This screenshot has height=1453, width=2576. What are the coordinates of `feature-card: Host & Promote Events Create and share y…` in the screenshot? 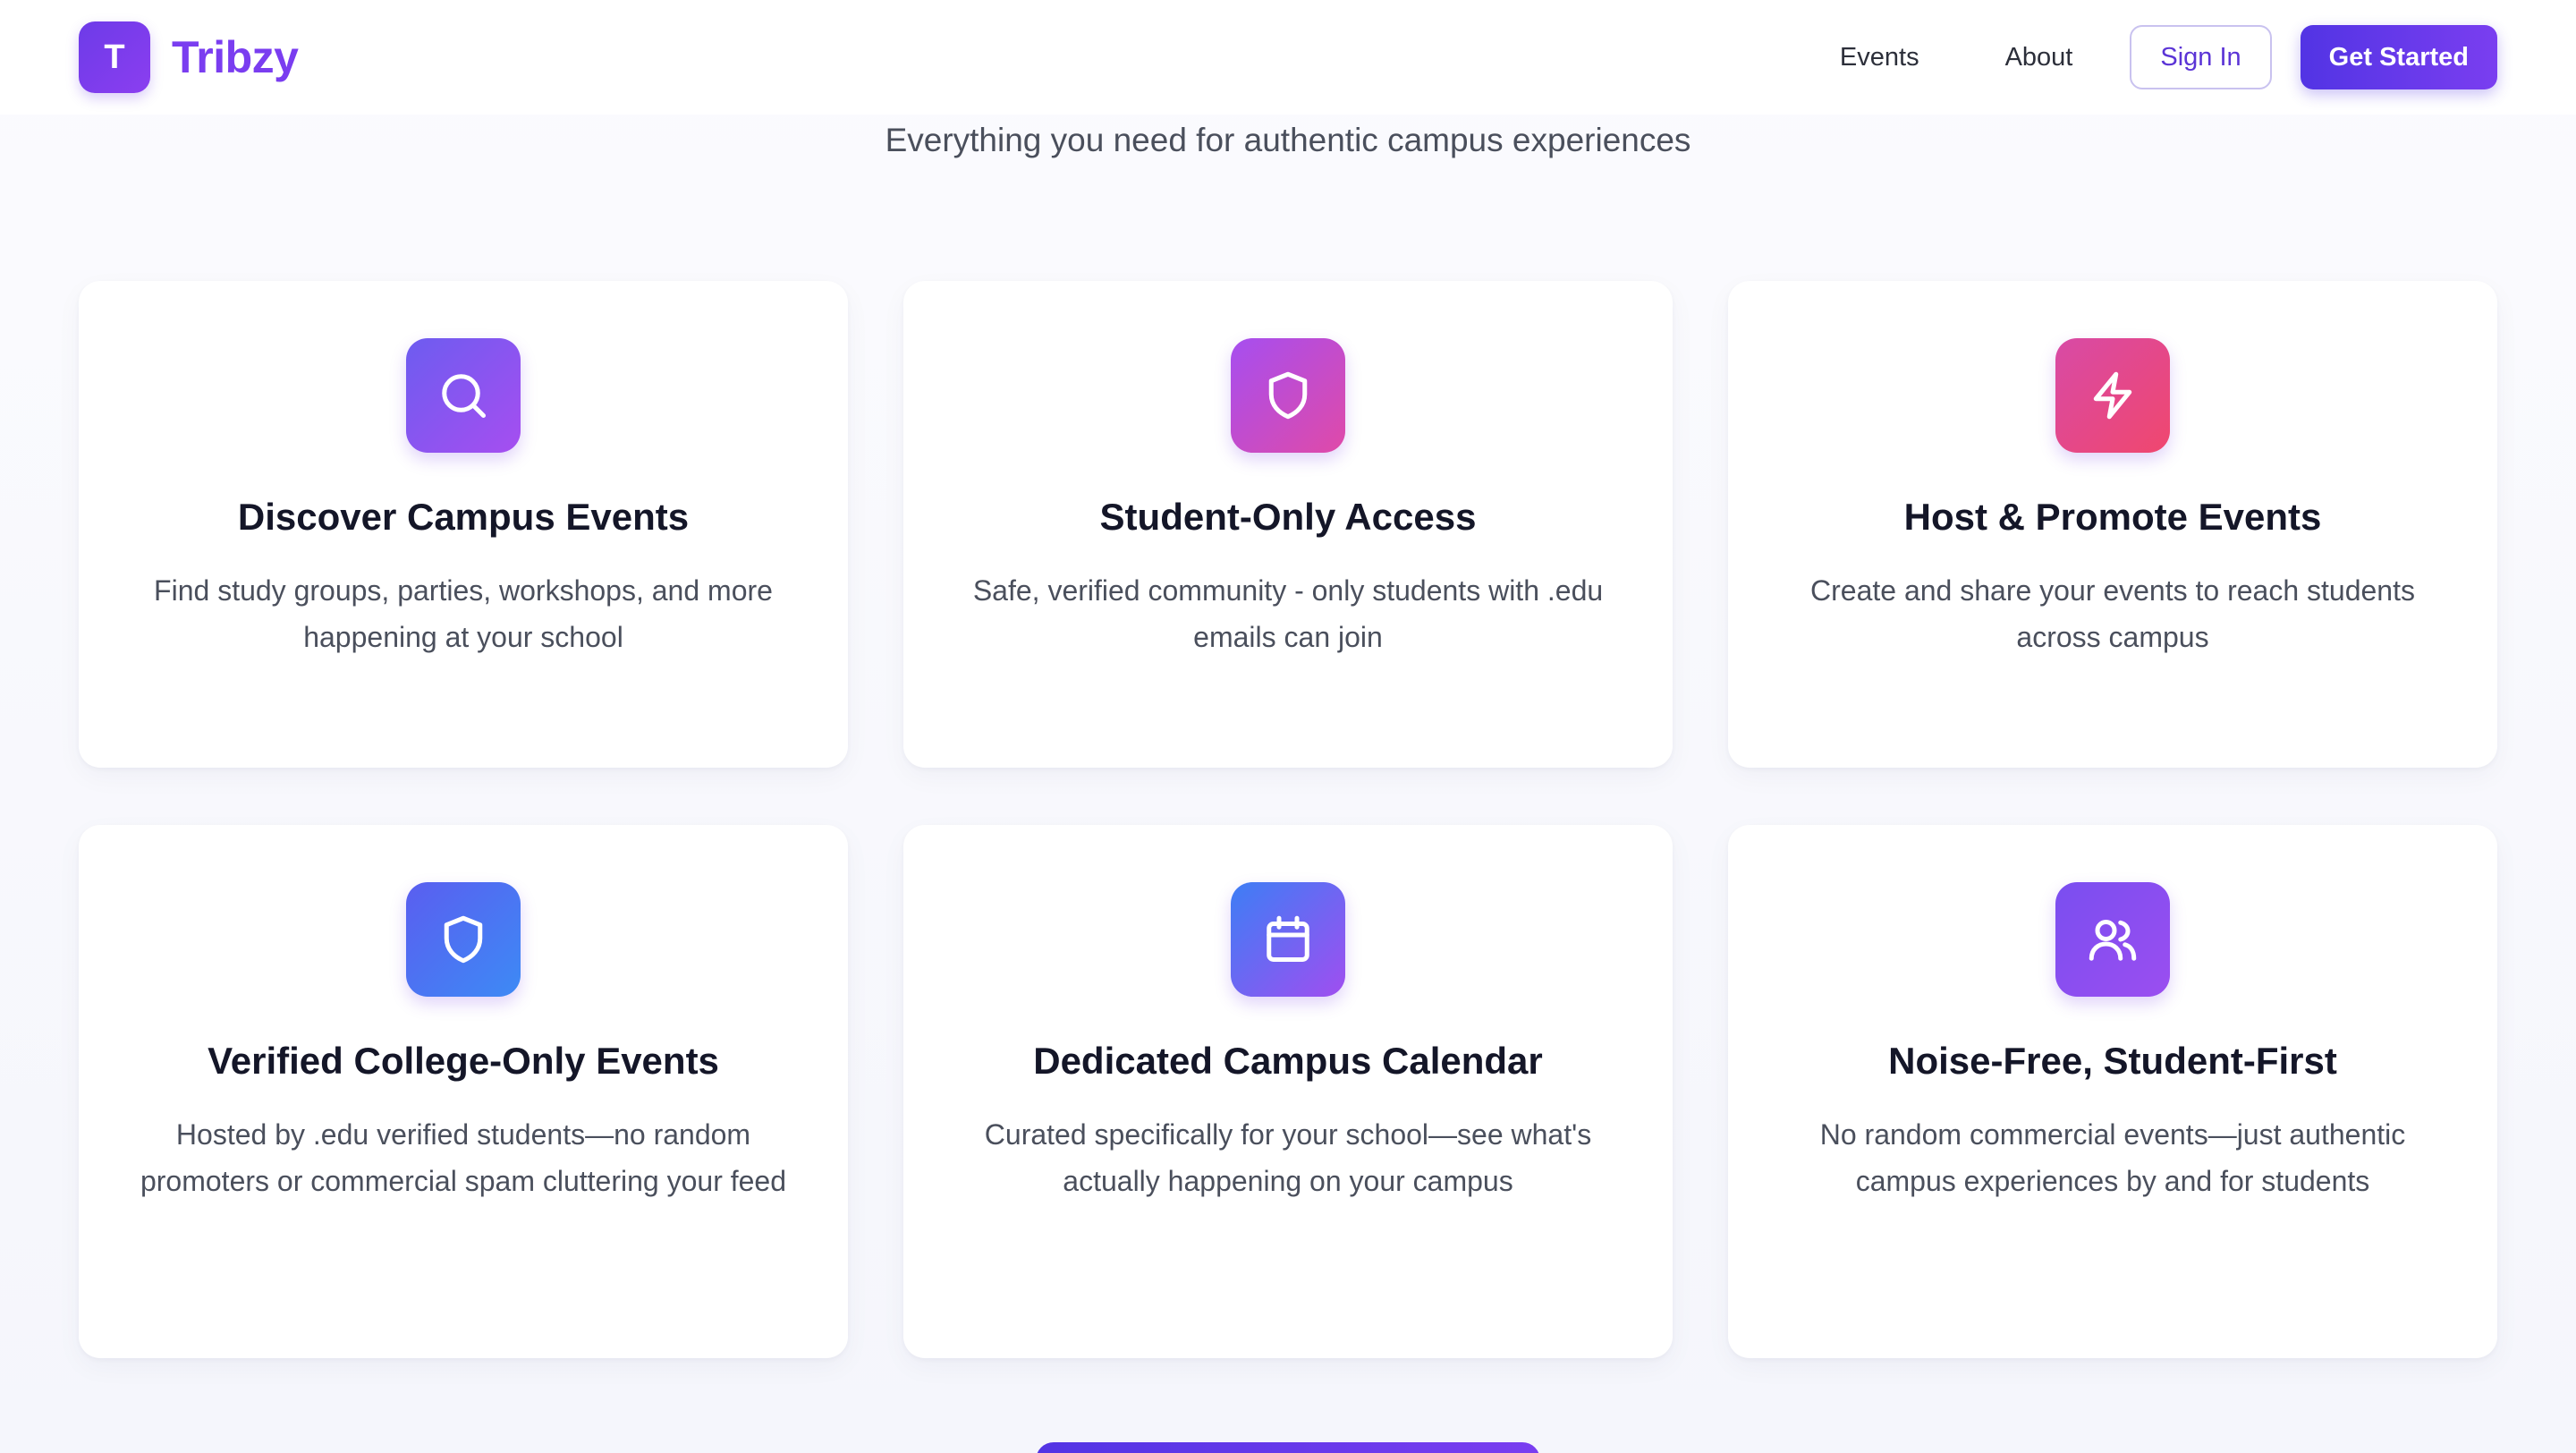 It's located at (2112, 524).